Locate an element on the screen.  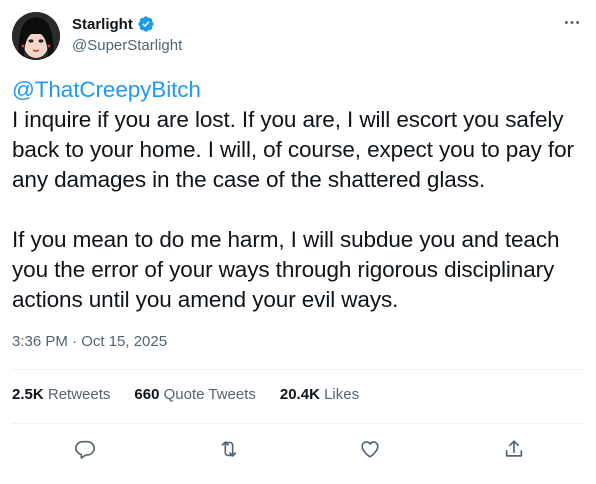
tweet-actions is located at coordinates (298, 449).